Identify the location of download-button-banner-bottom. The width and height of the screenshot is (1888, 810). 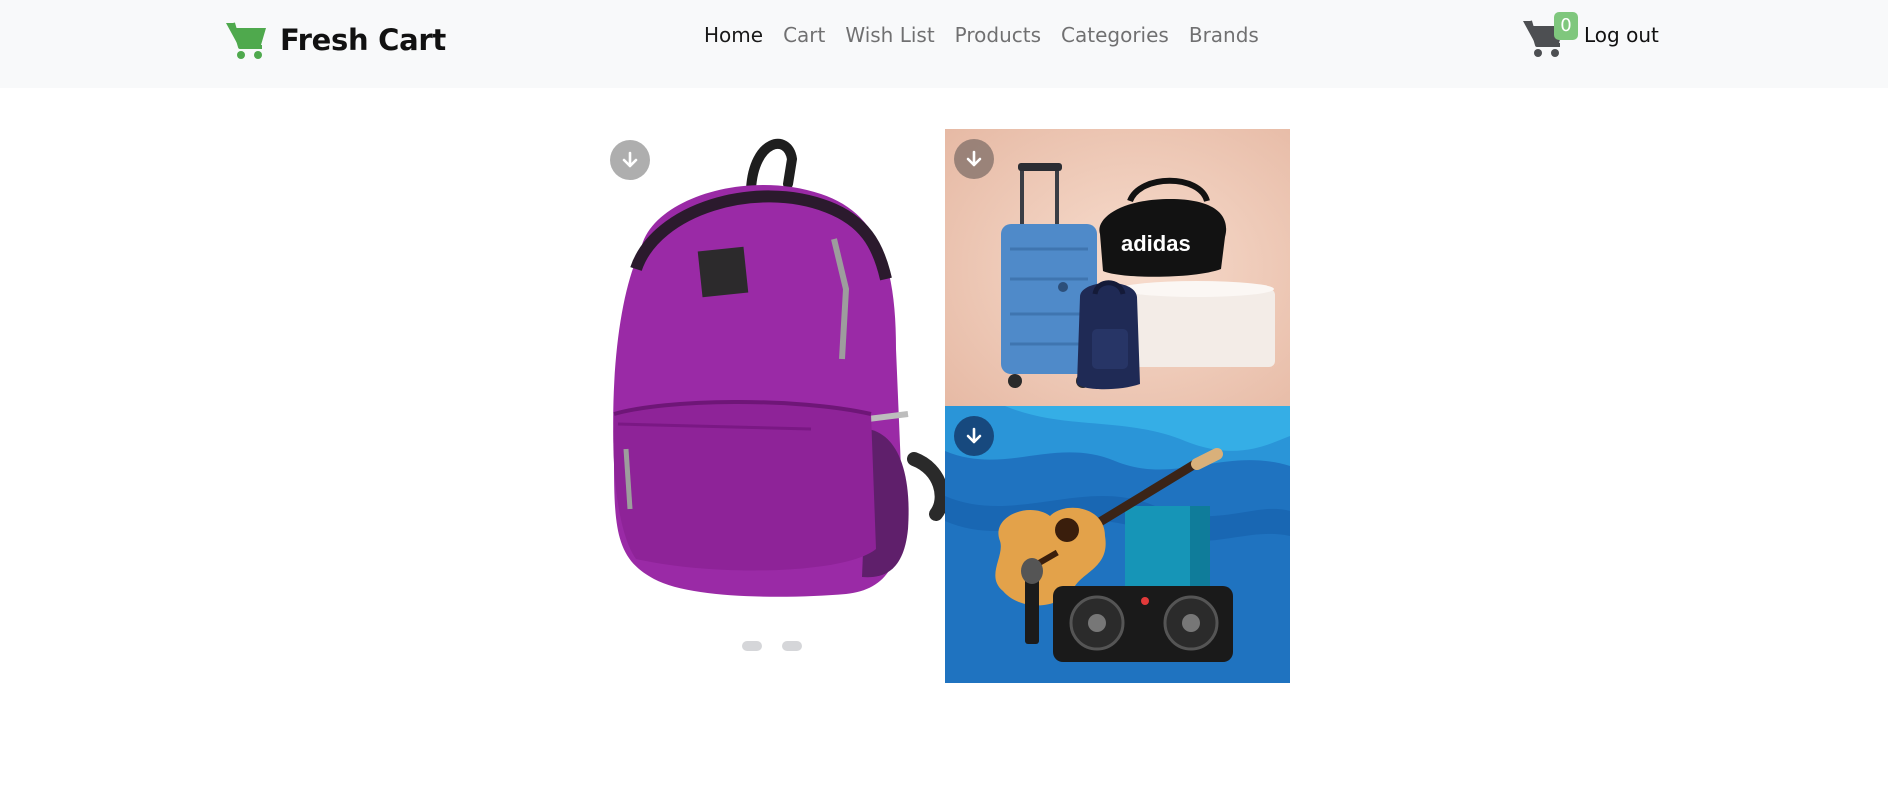
(974, 436).